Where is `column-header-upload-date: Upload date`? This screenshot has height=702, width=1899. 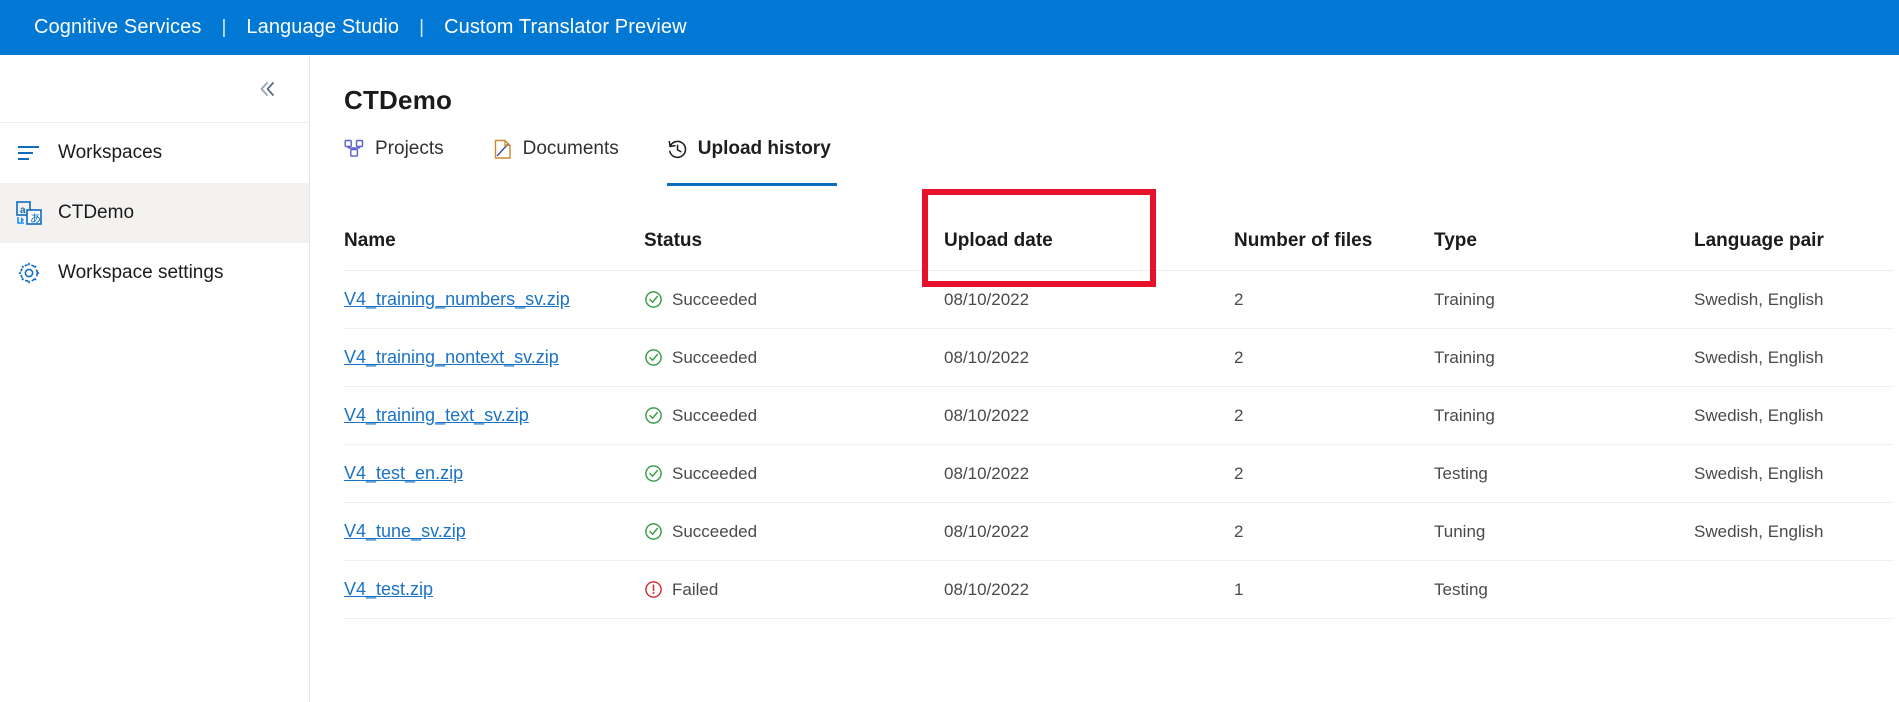
column-header-upload-date: Upload date is located at coordinates (1089, 250).